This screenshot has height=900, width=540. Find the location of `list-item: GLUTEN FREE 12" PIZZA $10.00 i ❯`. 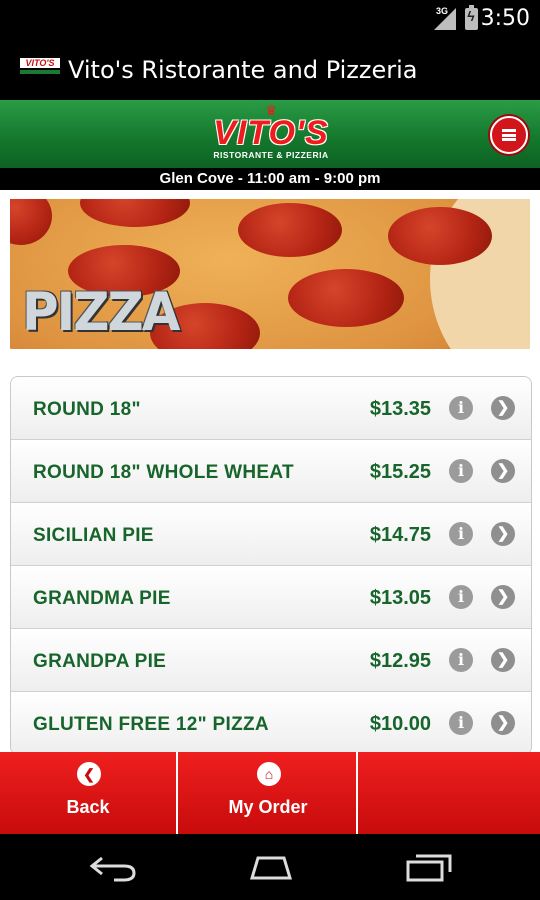

list-item: GLUTEN FREE 12" PIZZA $10.00 i ❯ is located at coordinates (271, 721).